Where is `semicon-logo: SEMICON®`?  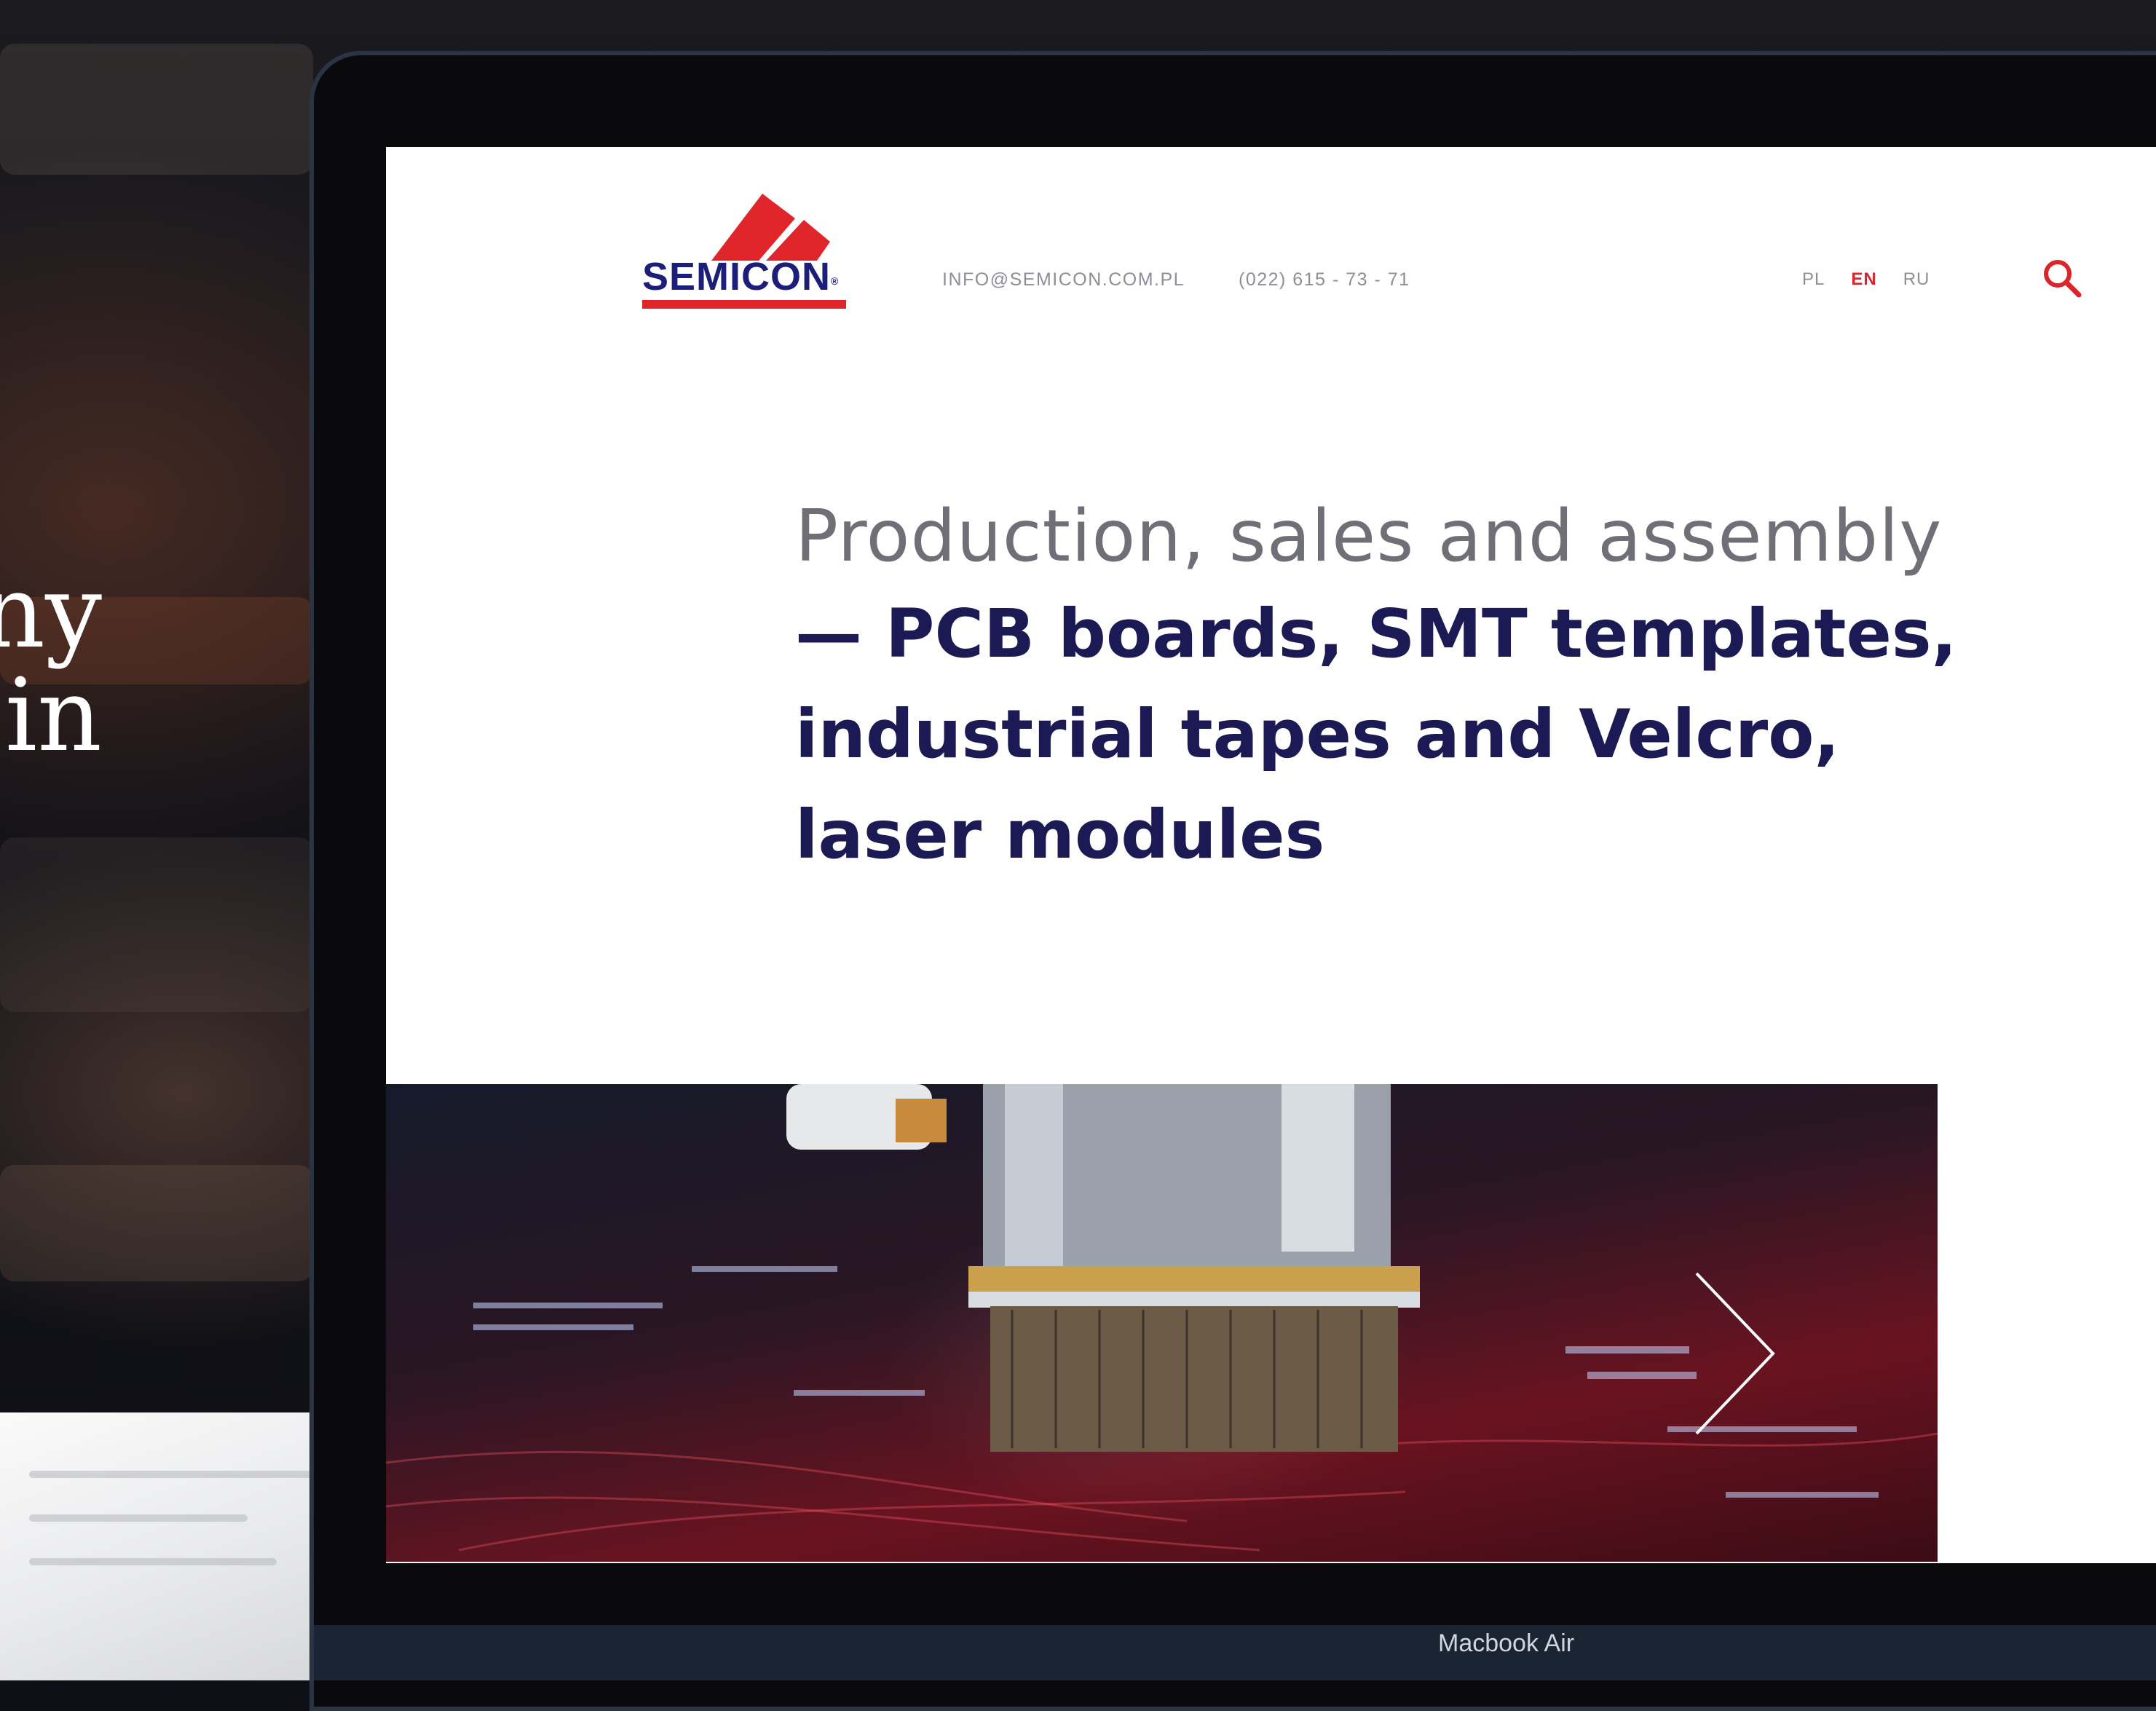
semicon-logo: SEMICON® is located at coordinates (755, 244).